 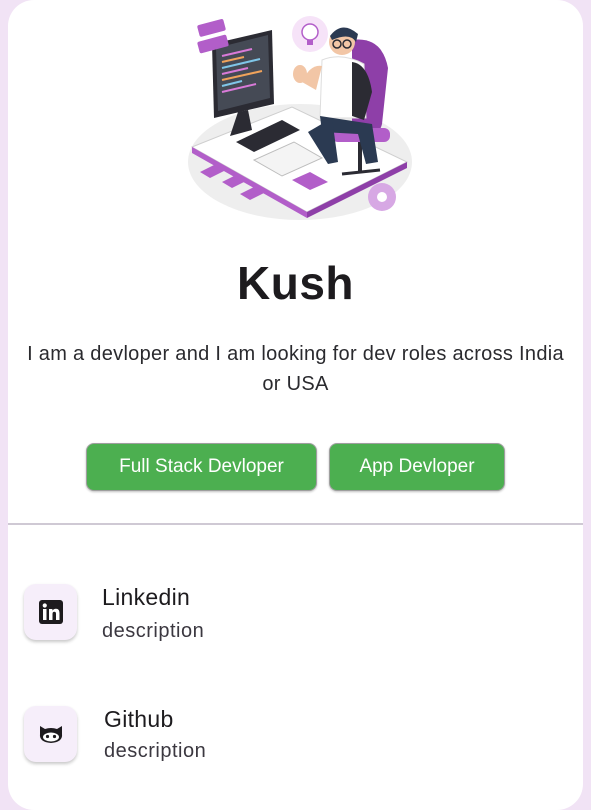 I want to click on linkedin-icon-tile, so click(x=50, y=612).